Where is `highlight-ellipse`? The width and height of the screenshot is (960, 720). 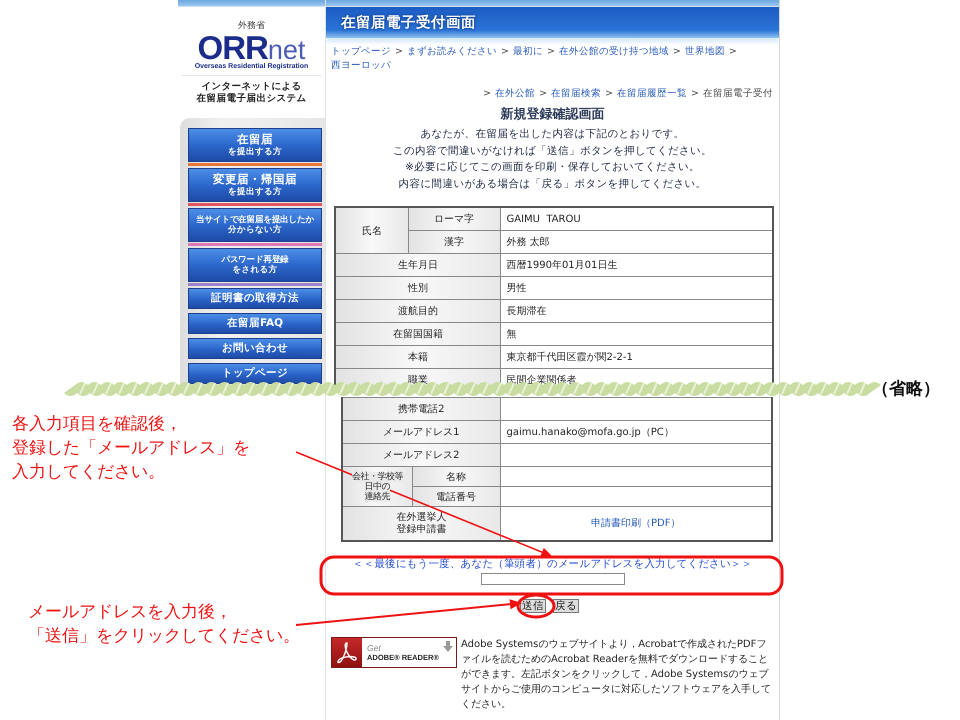 highlight-ellipse is located at coordinates (536, 606).